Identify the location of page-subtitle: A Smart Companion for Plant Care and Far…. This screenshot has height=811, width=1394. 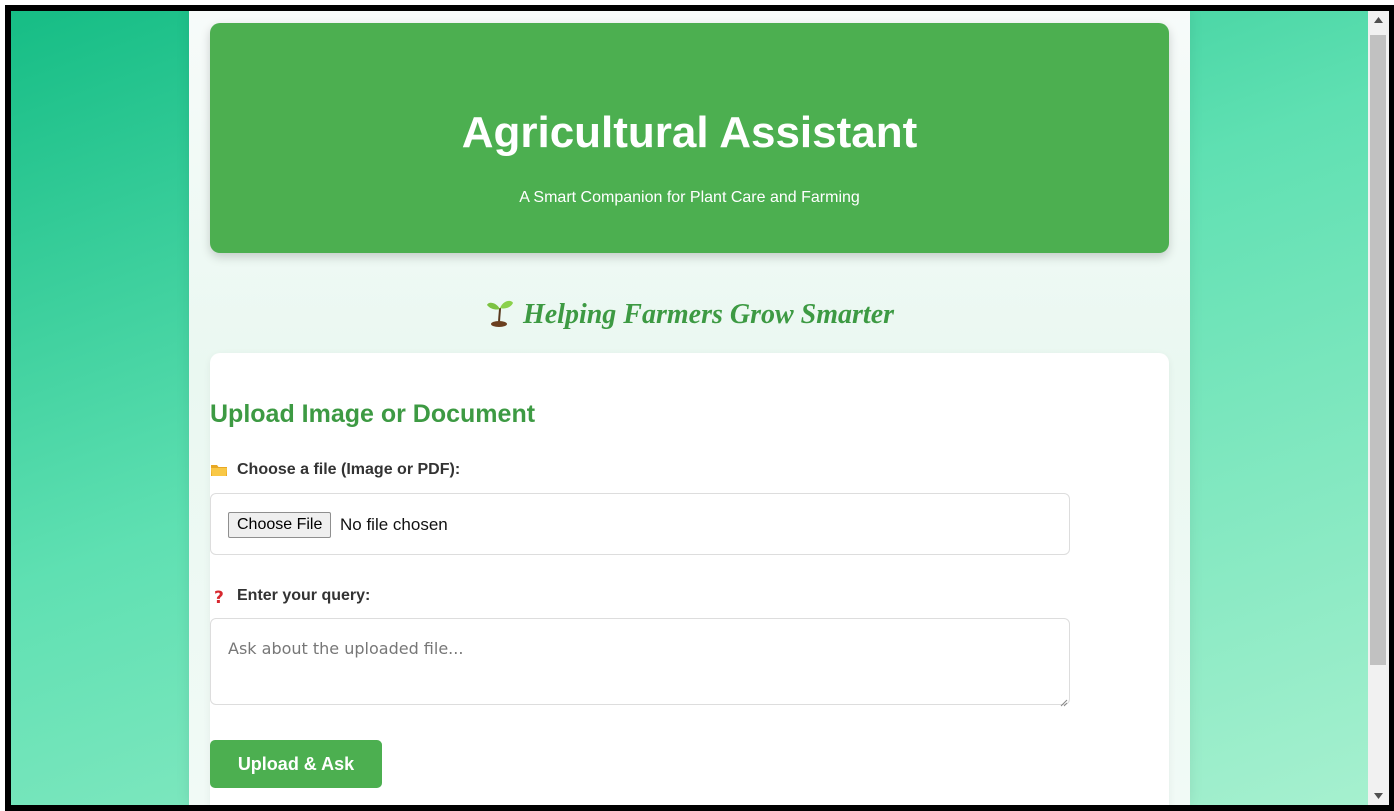
(689, 197).